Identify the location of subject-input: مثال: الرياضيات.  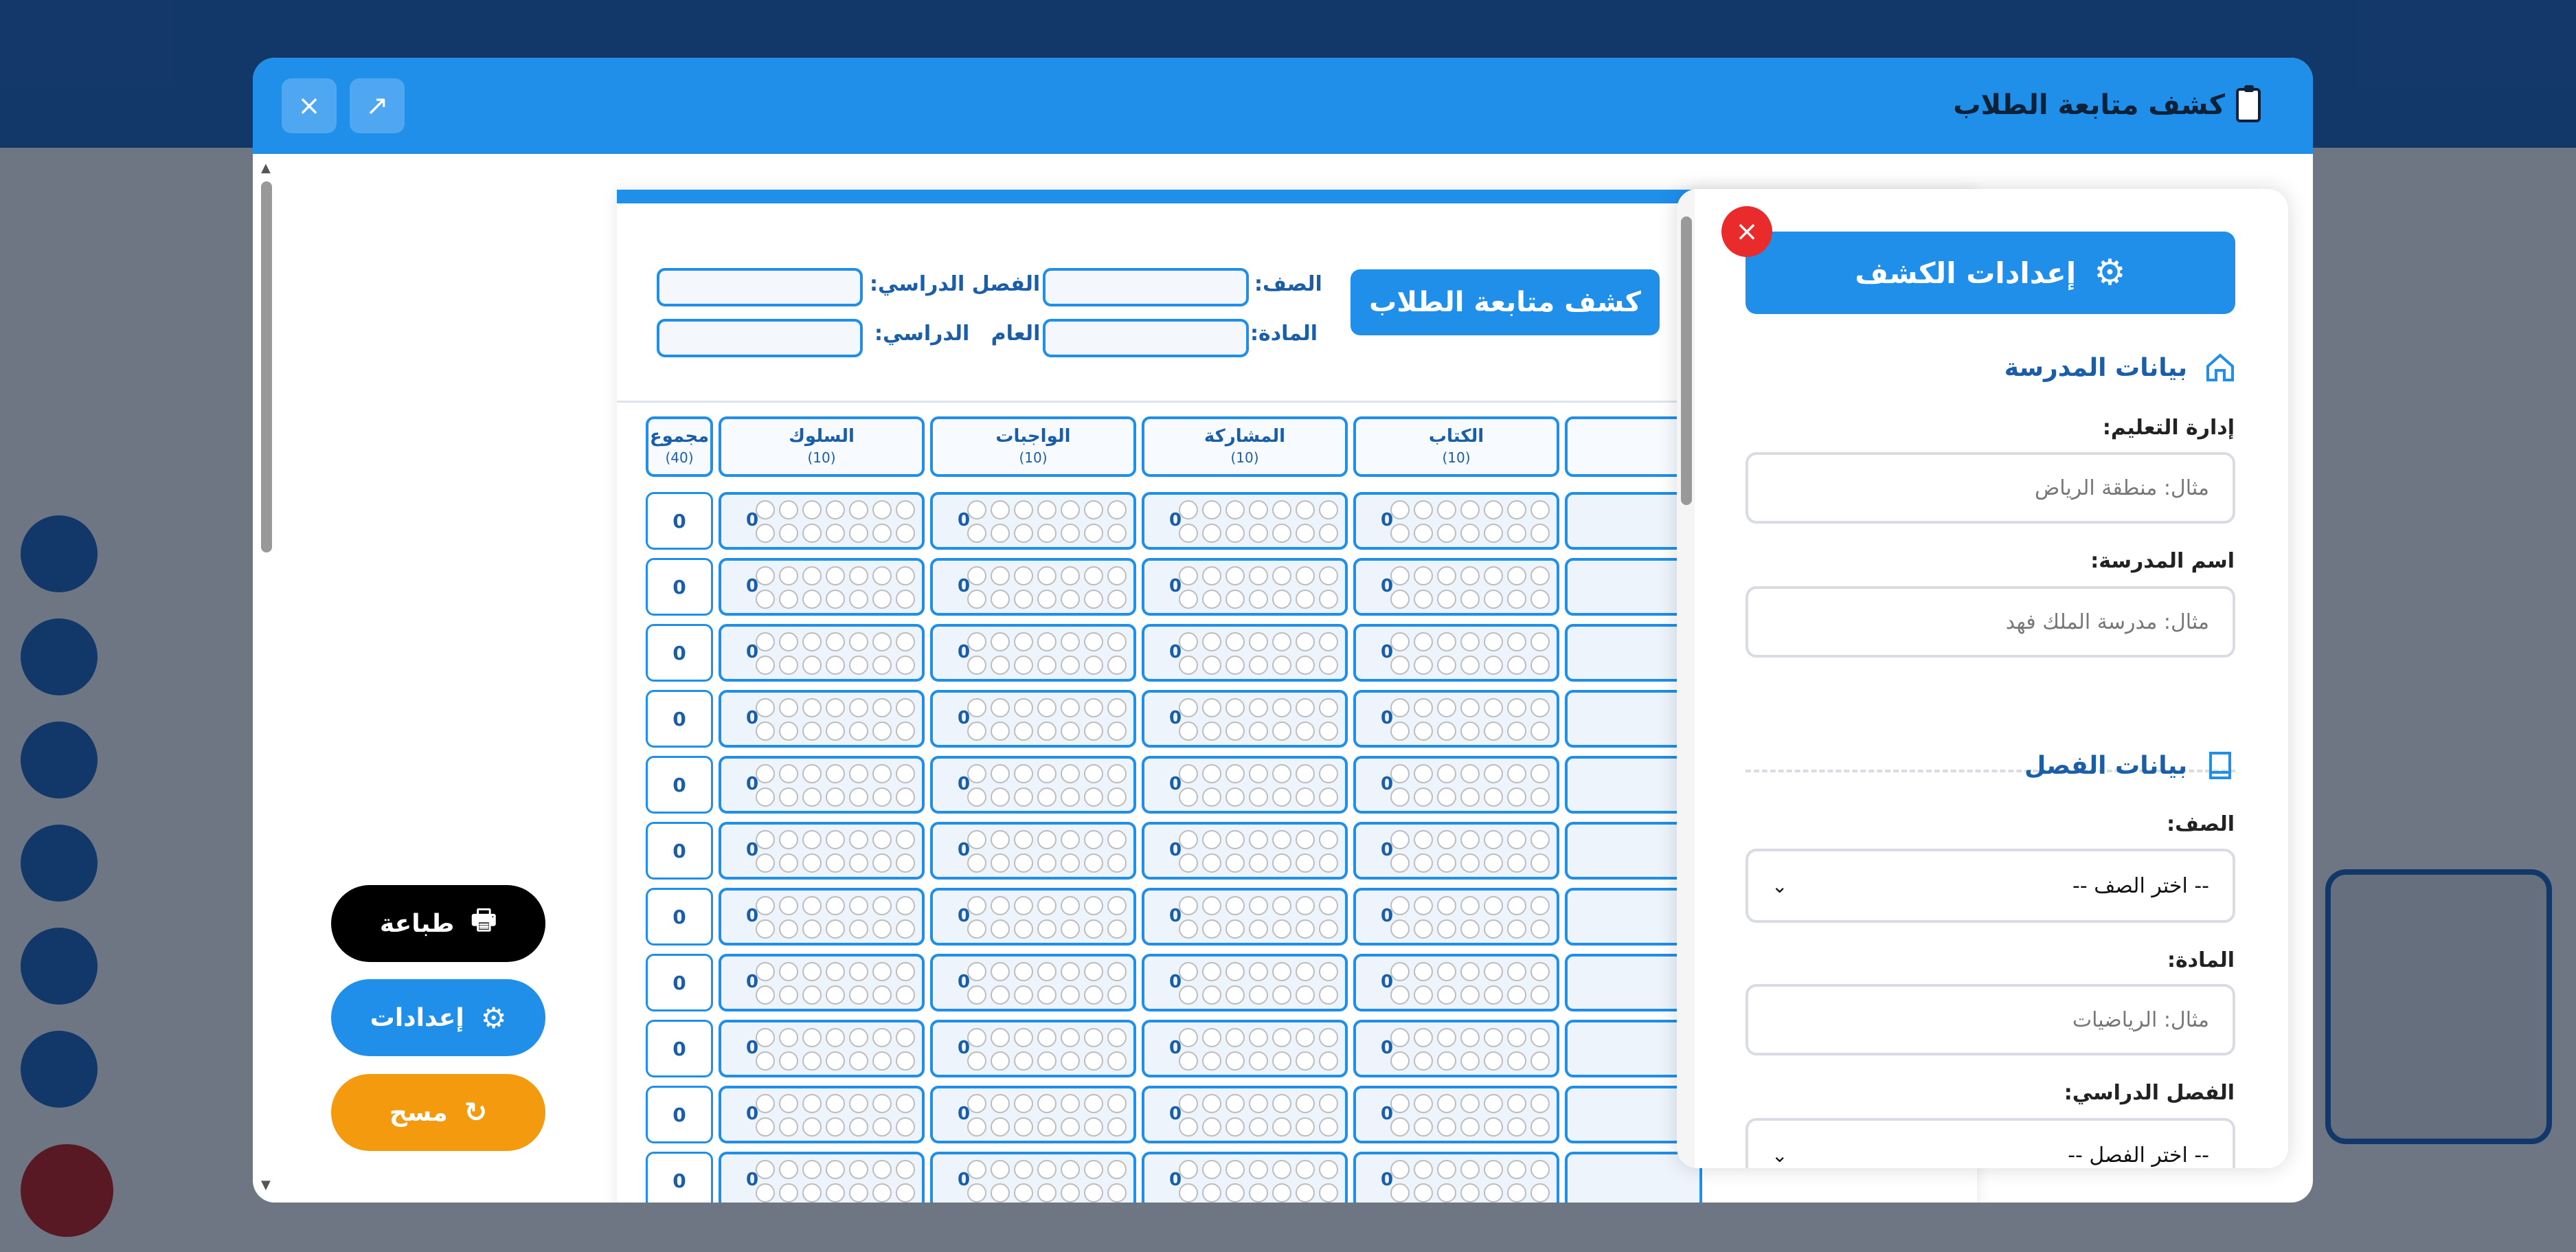
(1990, 1020).